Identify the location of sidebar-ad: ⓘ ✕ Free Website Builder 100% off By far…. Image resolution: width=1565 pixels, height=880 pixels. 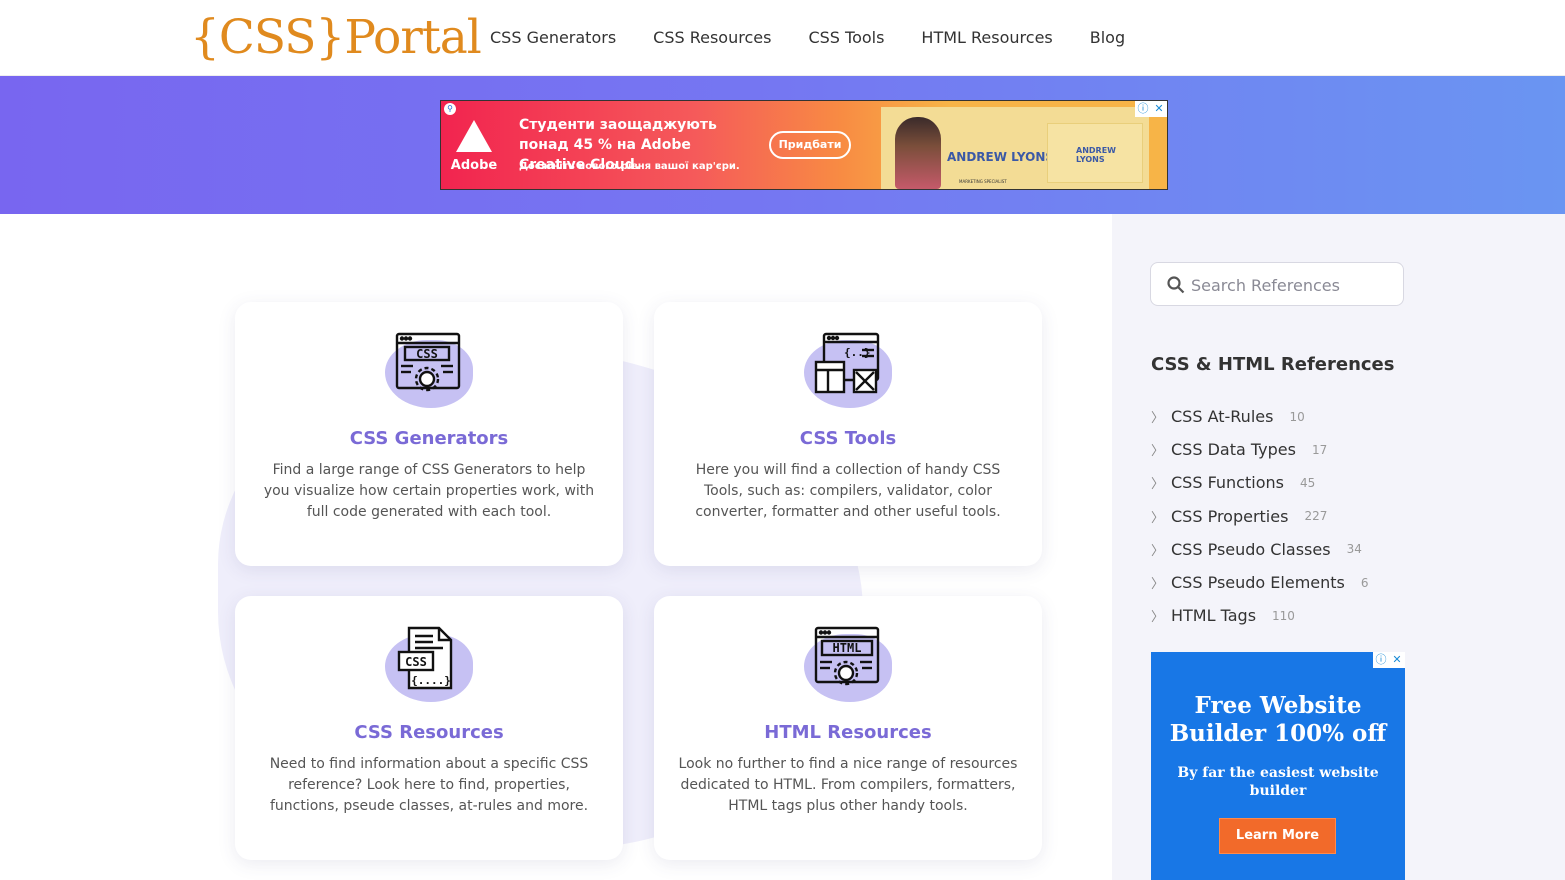
(1278, 766).